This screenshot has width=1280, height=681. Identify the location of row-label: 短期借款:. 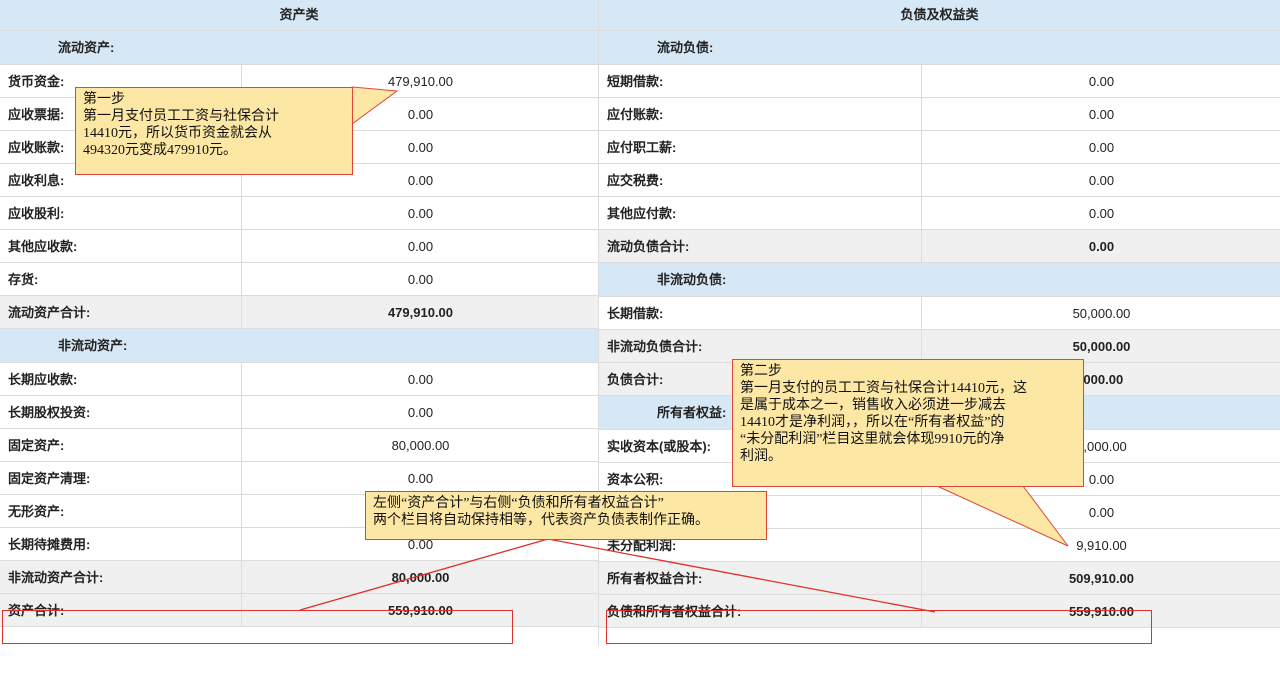
(635, 81).